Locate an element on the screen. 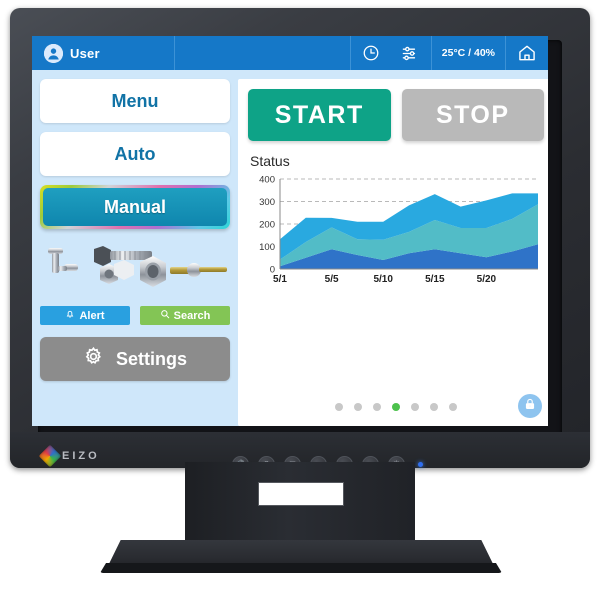 This screenshot has width=600, height=600. power-led is located at coordinates (420, 464).